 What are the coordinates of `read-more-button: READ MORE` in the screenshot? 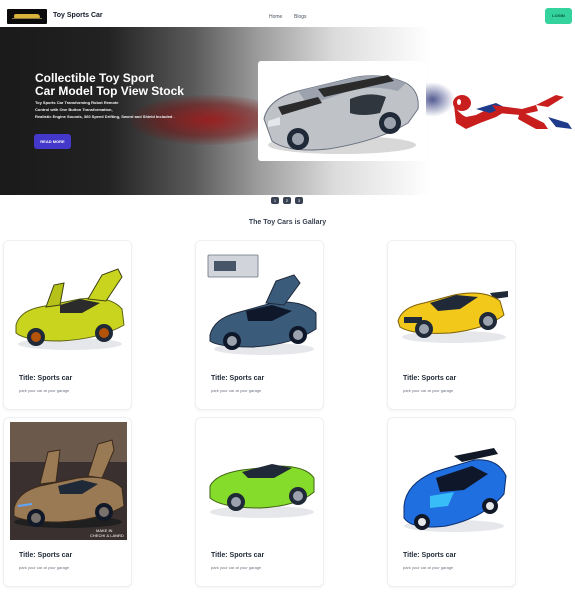 It's located at (52, 141).